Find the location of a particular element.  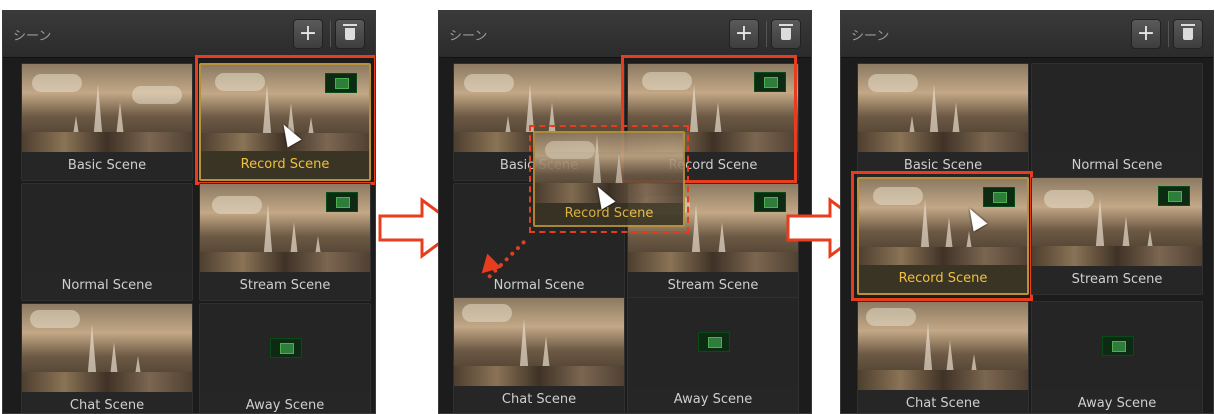

scene-label: Basic Scene is located at coordinates (107, 166).